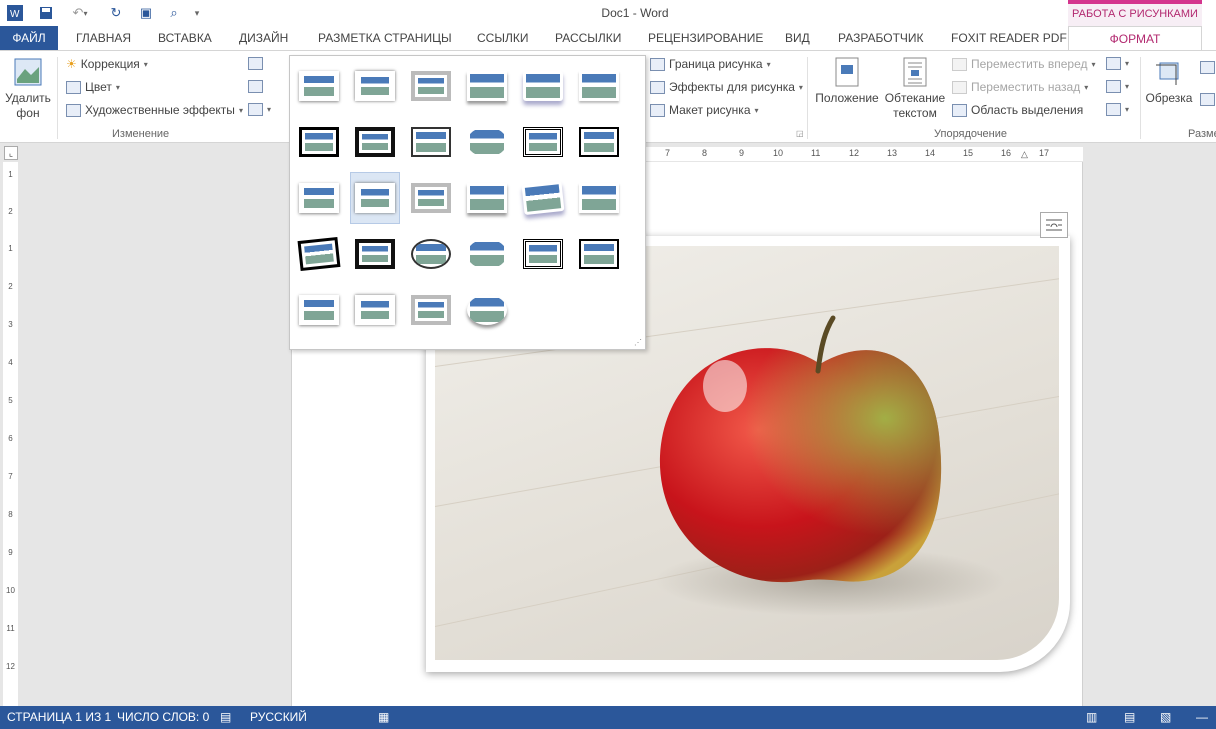  Describe the element at coordinates (28, 89) in the screenshot. I see `remove-background-button: Удалить фон` at that location.